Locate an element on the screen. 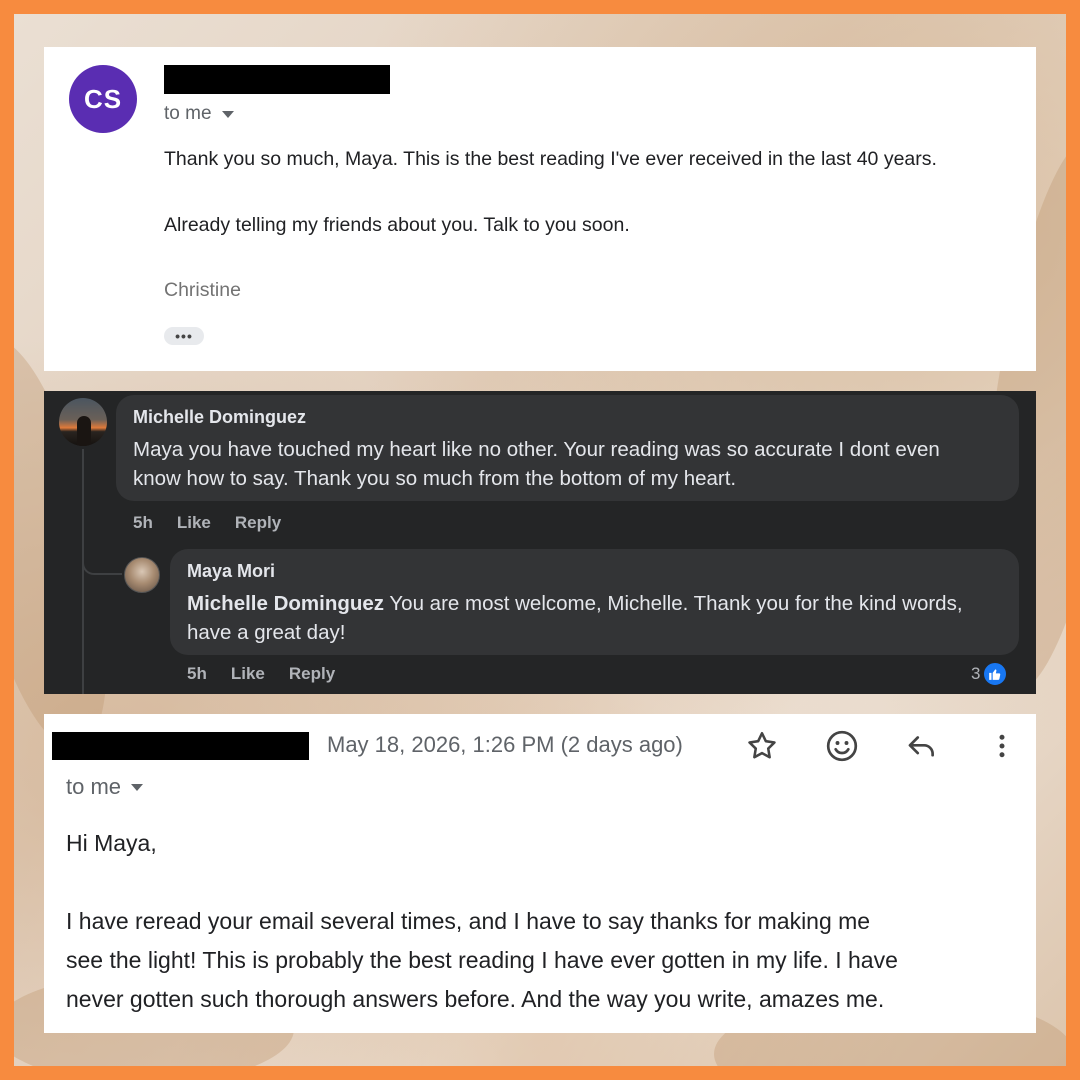 This screenshot has height=1080, width=1080. more-vert-icon is located at coordinates (1002, 746).